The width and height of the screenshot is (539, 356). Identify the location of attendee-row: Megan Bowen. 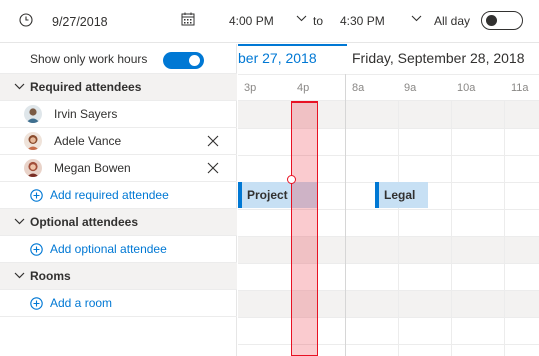
(118, 168).